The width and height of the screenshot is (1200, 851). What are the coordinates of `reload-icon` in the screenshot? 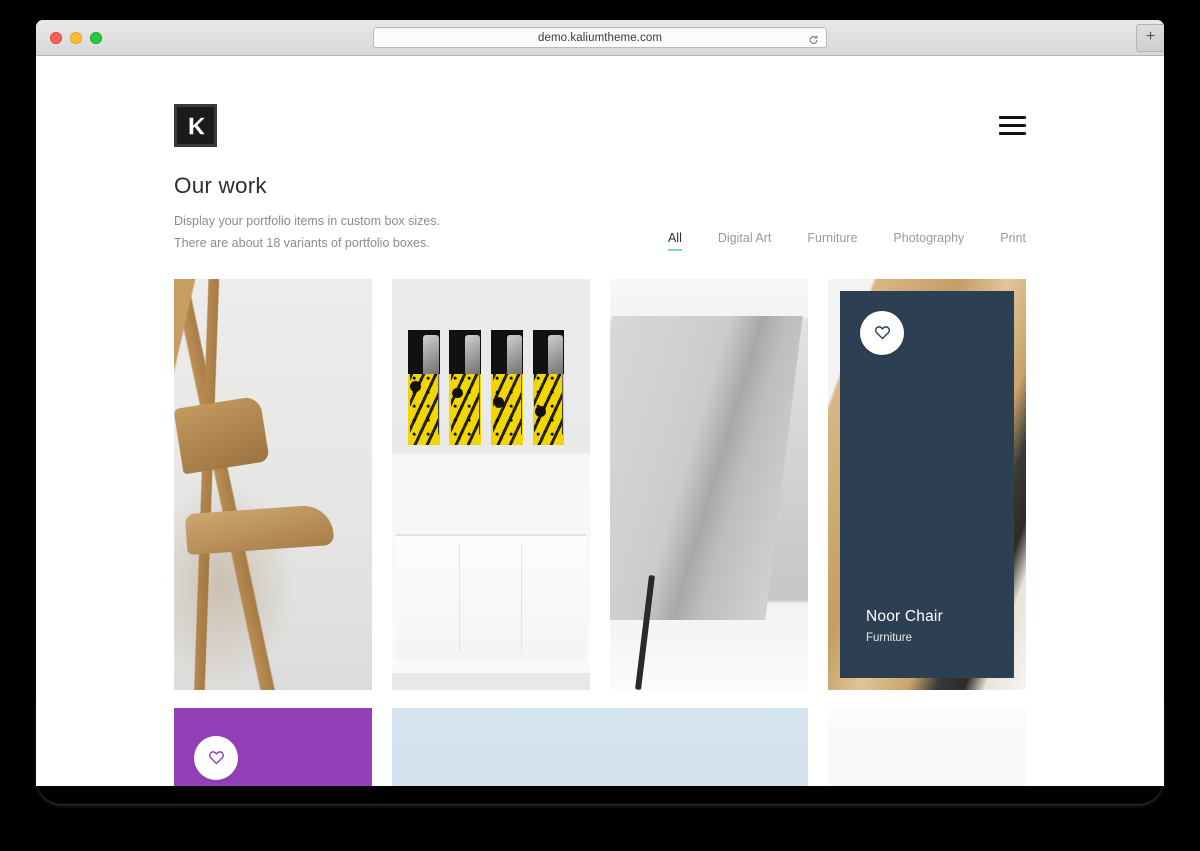 It's located at (813, 38).